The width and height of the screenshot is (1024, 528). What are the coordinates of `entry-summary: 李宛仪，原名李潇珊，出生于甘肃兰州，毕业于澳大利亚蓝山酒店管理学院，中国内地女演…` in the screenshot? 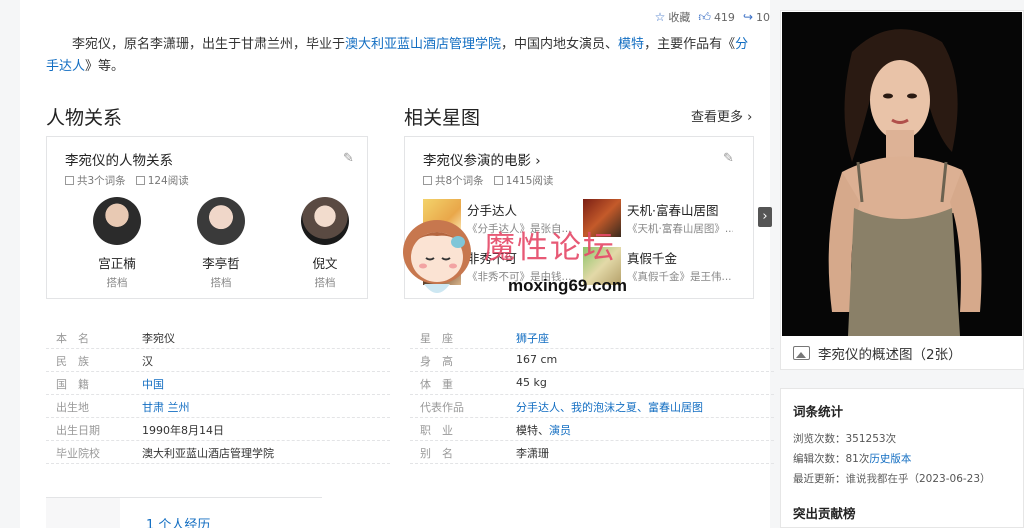 It's located at (397, 55).